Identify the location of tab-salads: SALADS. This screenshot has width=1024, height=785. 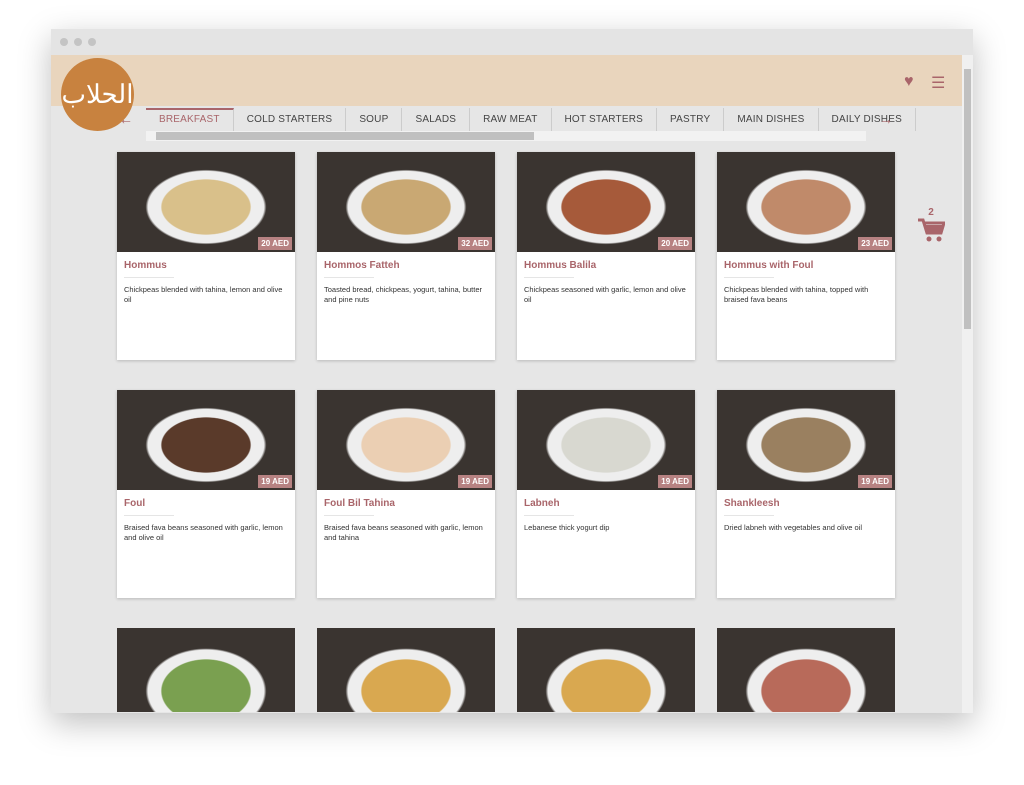
(436, 119).